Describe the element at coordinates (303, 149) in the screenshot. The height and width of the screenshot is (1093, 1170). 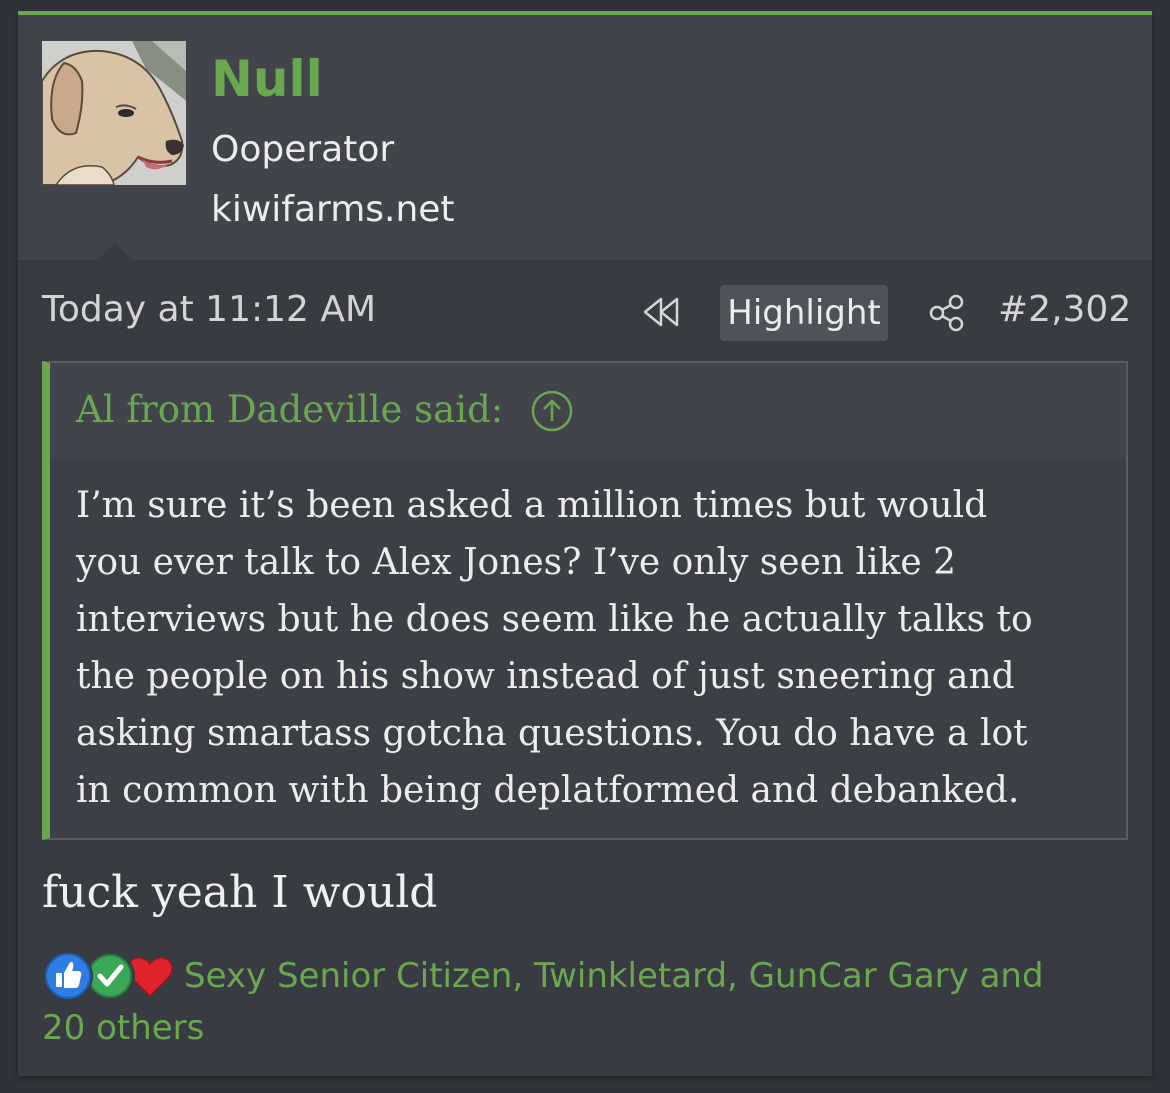
I see `user-title: Ooperator` at that location.